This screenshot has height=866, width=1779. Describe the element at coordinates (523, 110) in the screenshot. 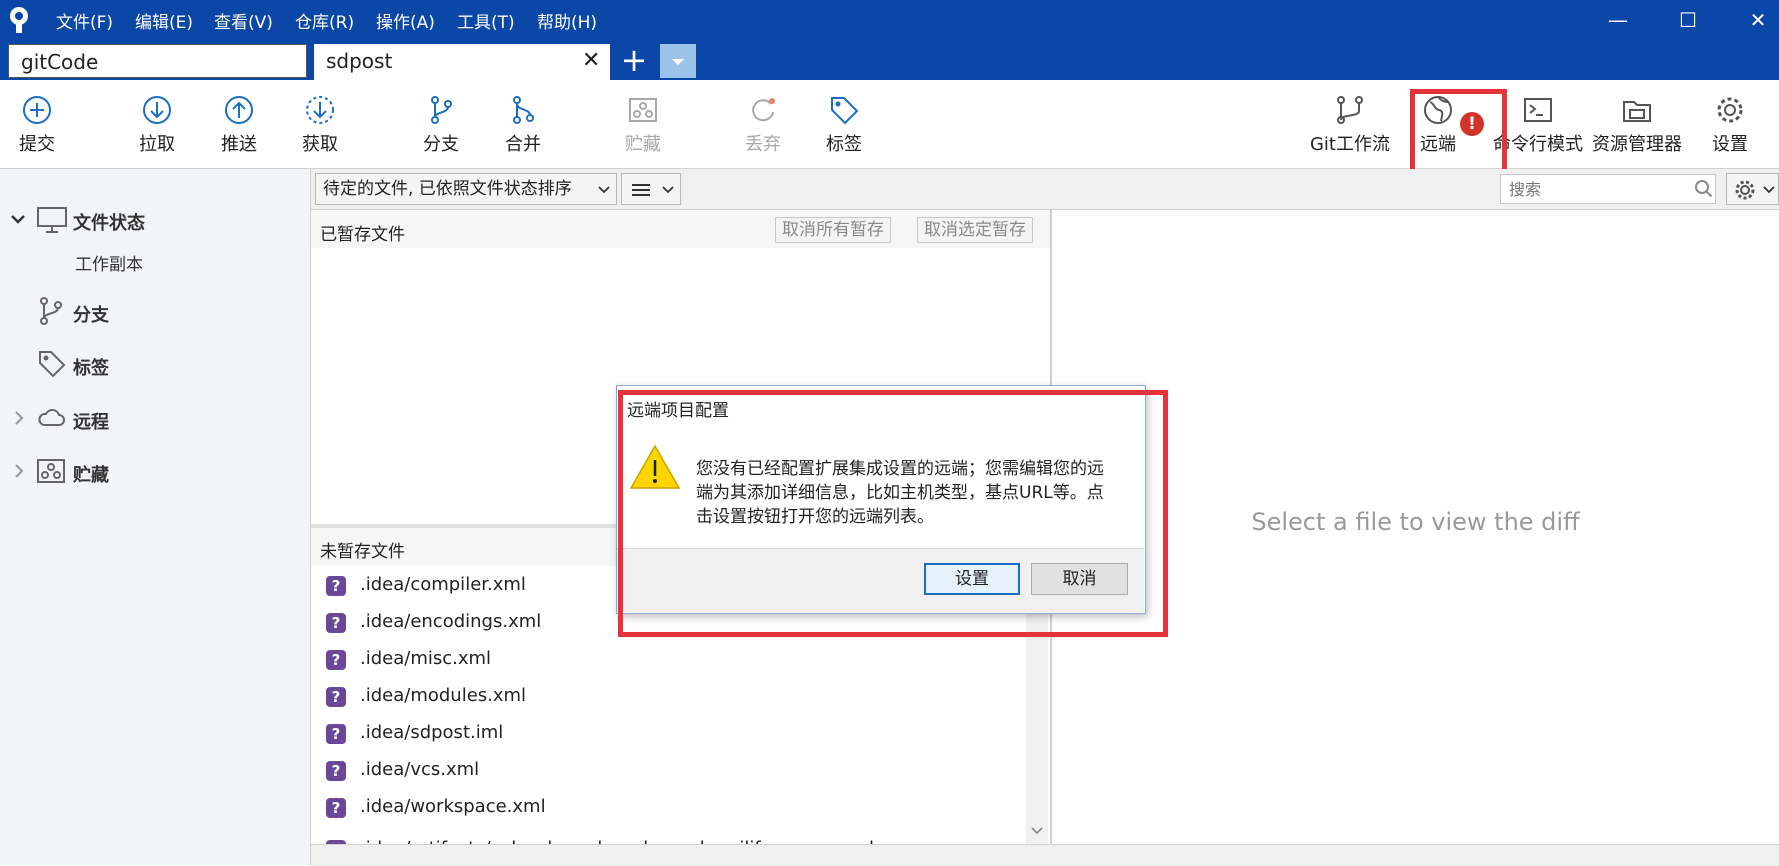

I see `merge-icon` at that location.